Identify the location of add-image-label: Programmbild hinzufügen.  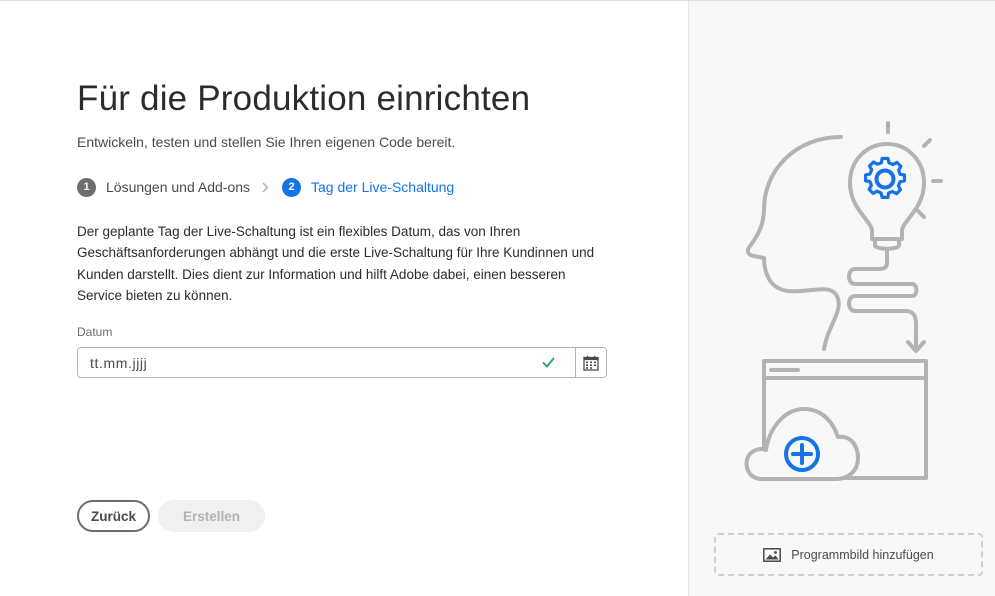
(862, 554).